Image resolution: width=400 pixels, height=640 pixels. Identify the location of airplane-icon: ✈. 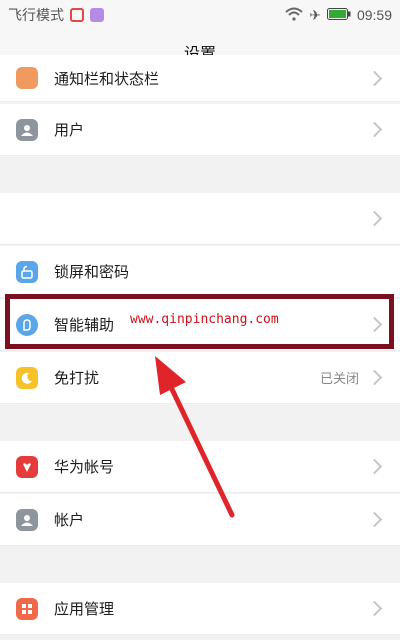
(315, 14).